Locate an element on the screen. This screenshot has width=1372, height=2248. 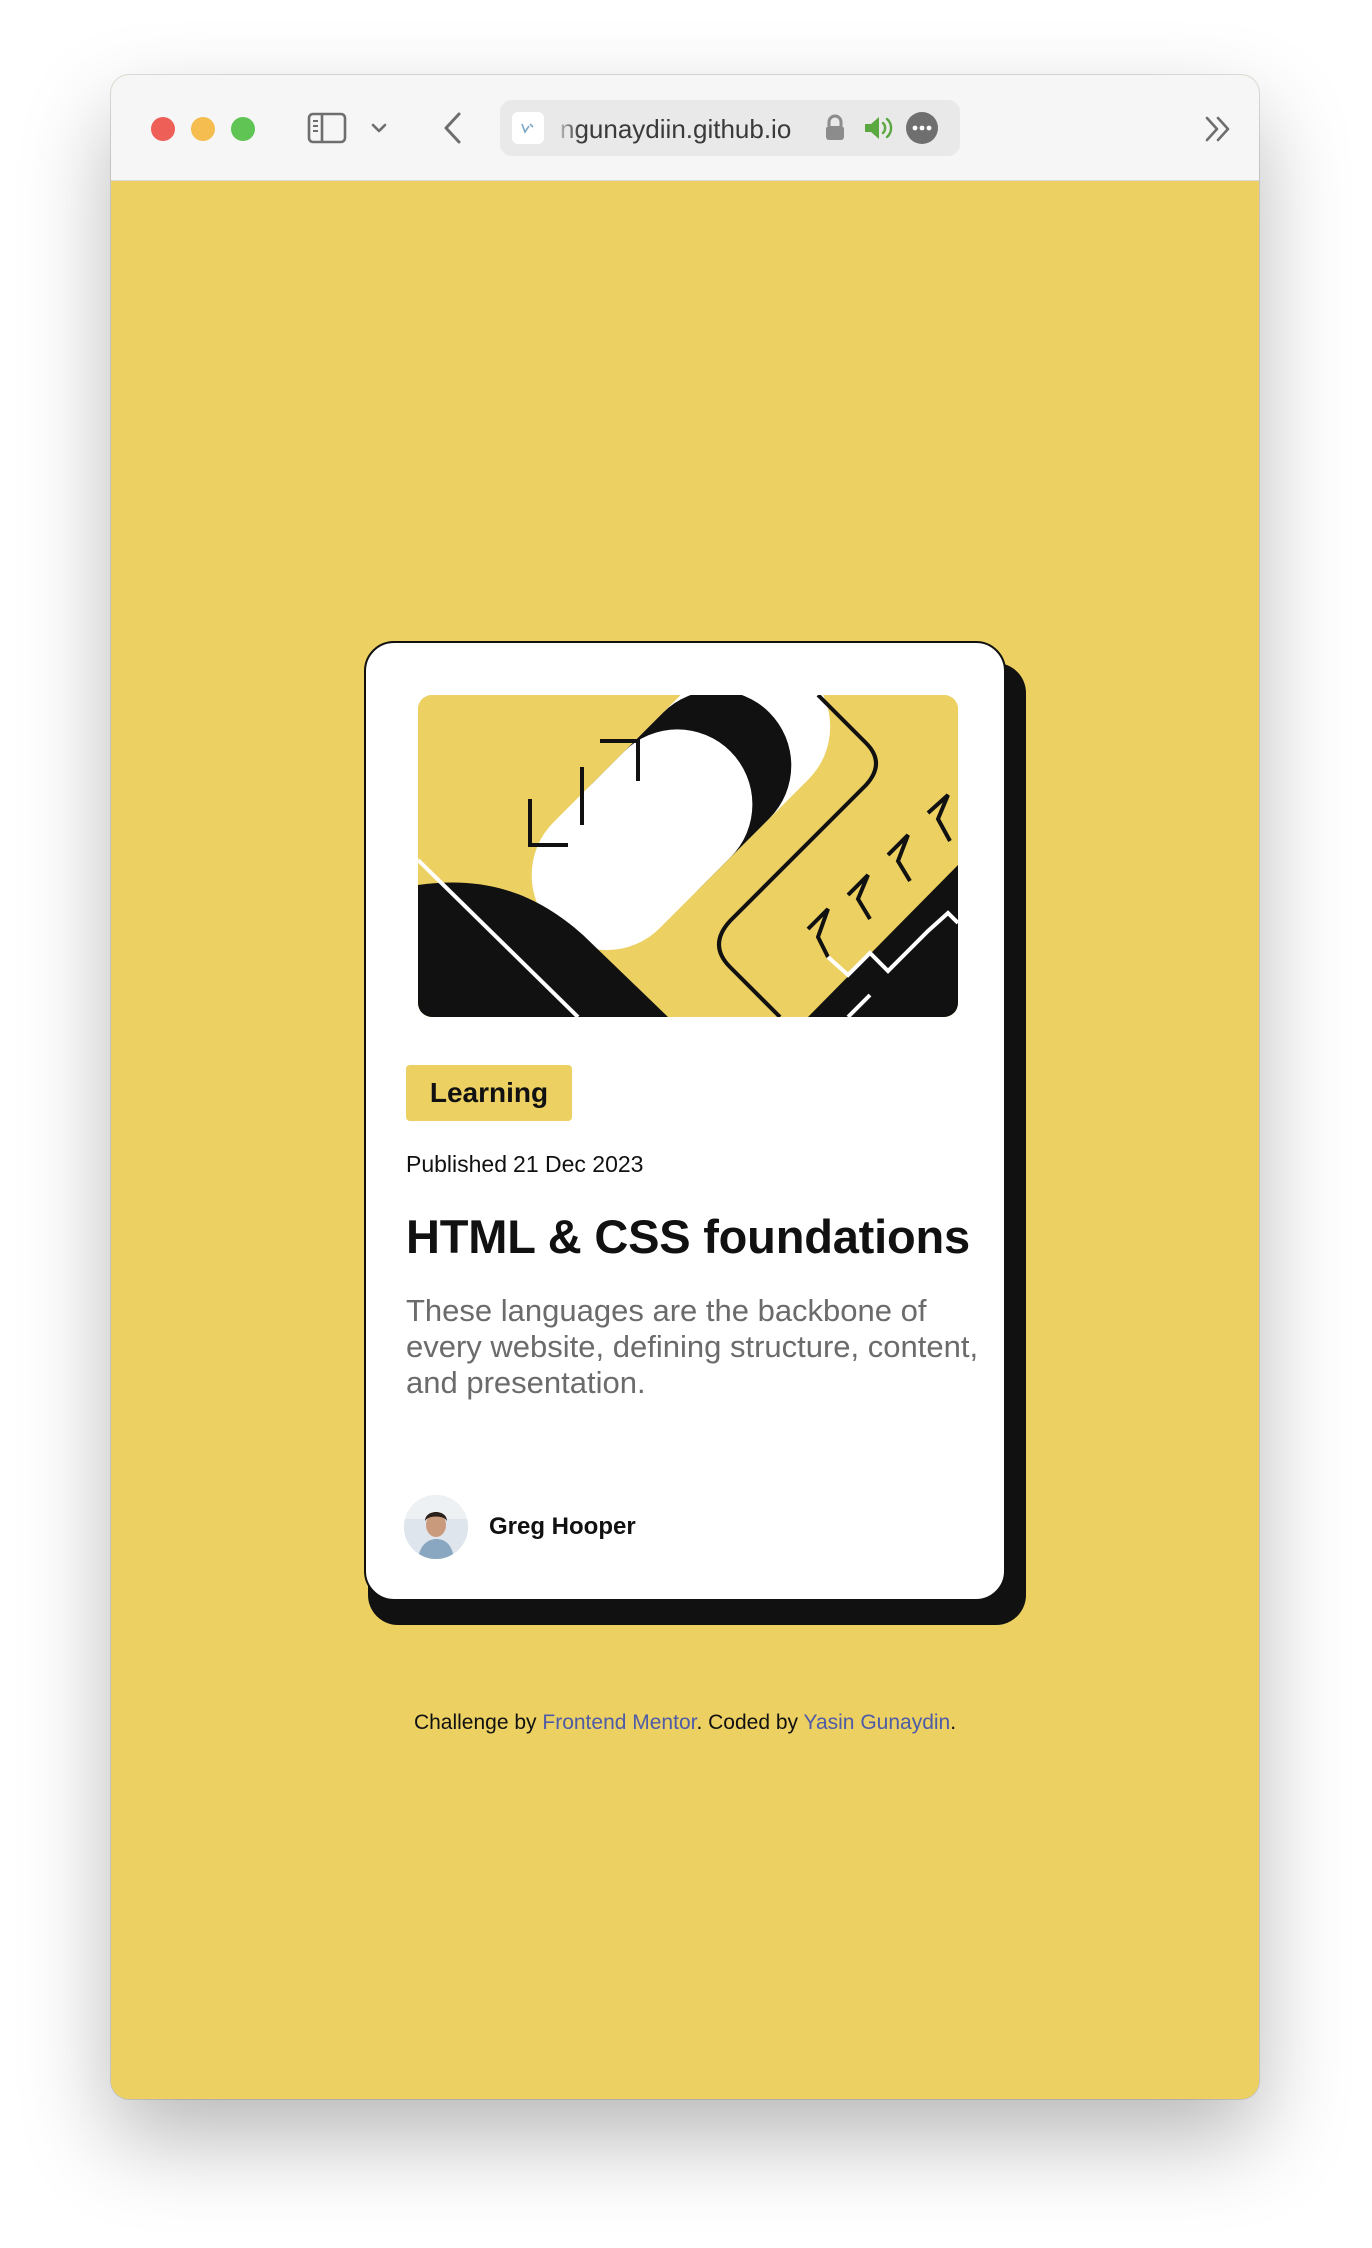
published-date: Published 21 Dec 2023 is located at coordinates (527, 1164).